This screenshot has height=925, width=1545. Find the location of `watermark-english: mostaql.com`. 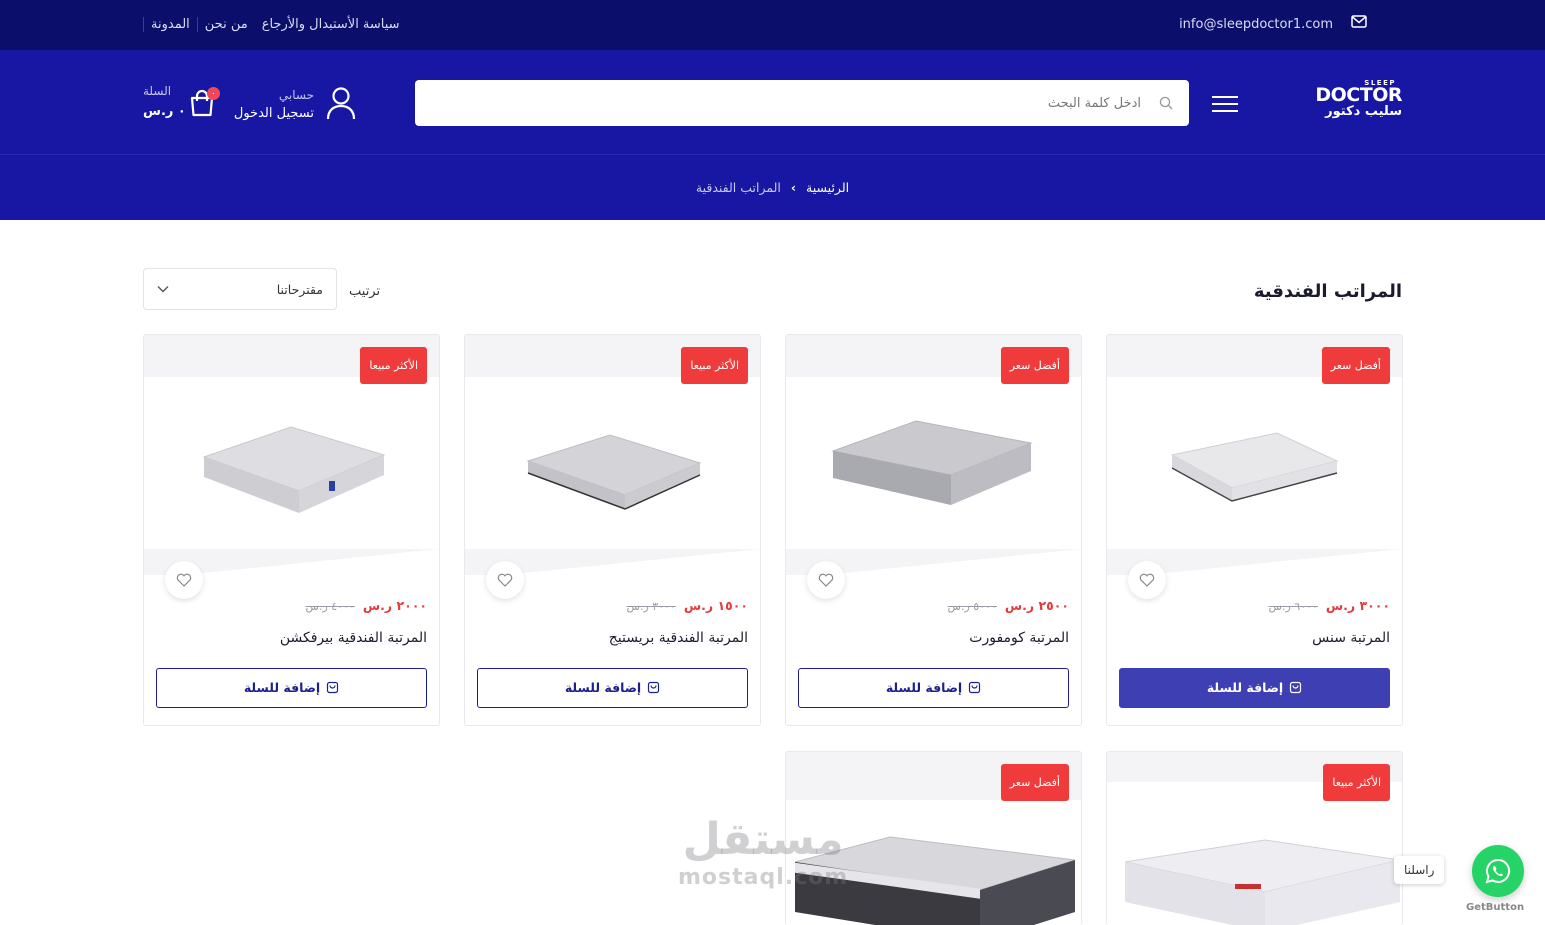

watermark-english: mostaql.com is located at coordinates (763, 877).